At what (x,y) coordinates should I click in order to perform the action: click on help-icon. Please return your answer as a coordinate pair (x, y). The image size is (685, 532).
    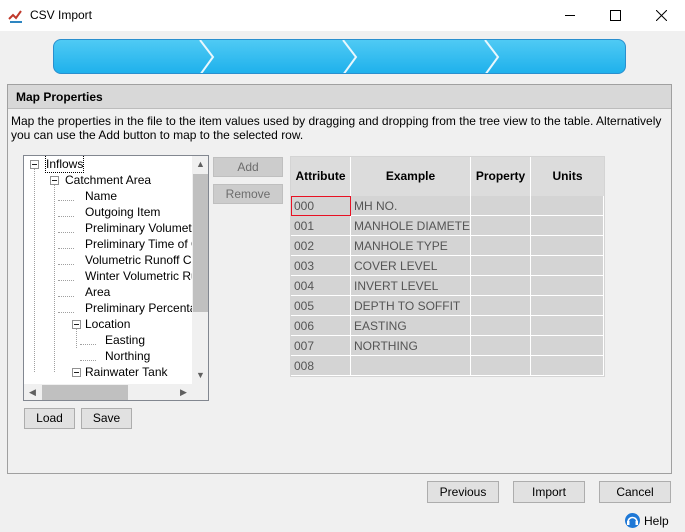
    Looking at the image, I should click on (632, 520).